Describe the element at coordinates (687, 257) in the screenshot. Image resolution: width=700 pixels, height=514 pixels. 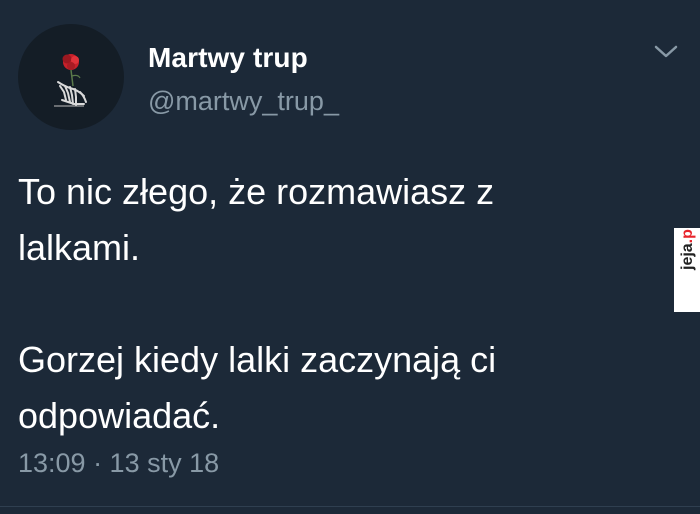
I see `watermark-text: jeja` at that location.